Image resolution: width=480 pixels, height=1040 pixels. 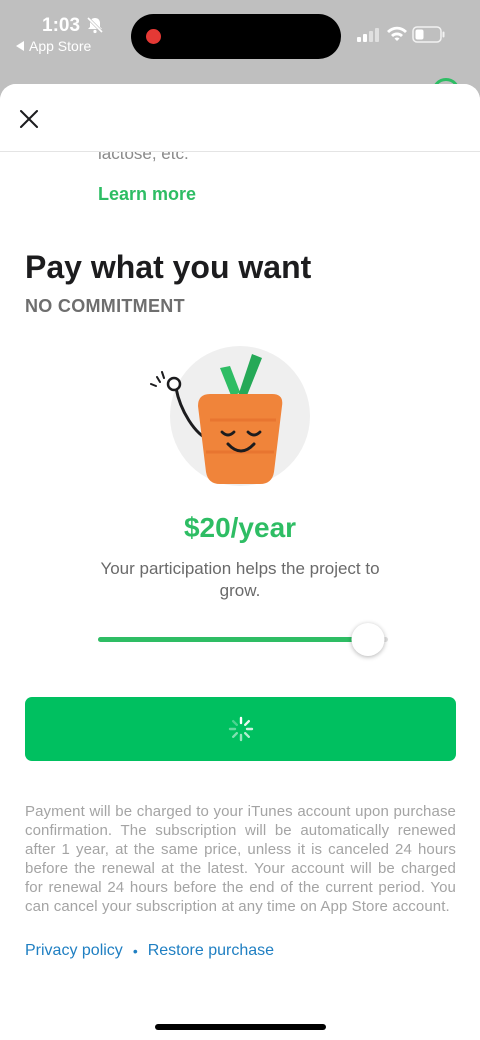 What do you see at coordinates (153, 36) in the screenshot?
I see `recording-dot-icon` at bounding box center [153, 36].